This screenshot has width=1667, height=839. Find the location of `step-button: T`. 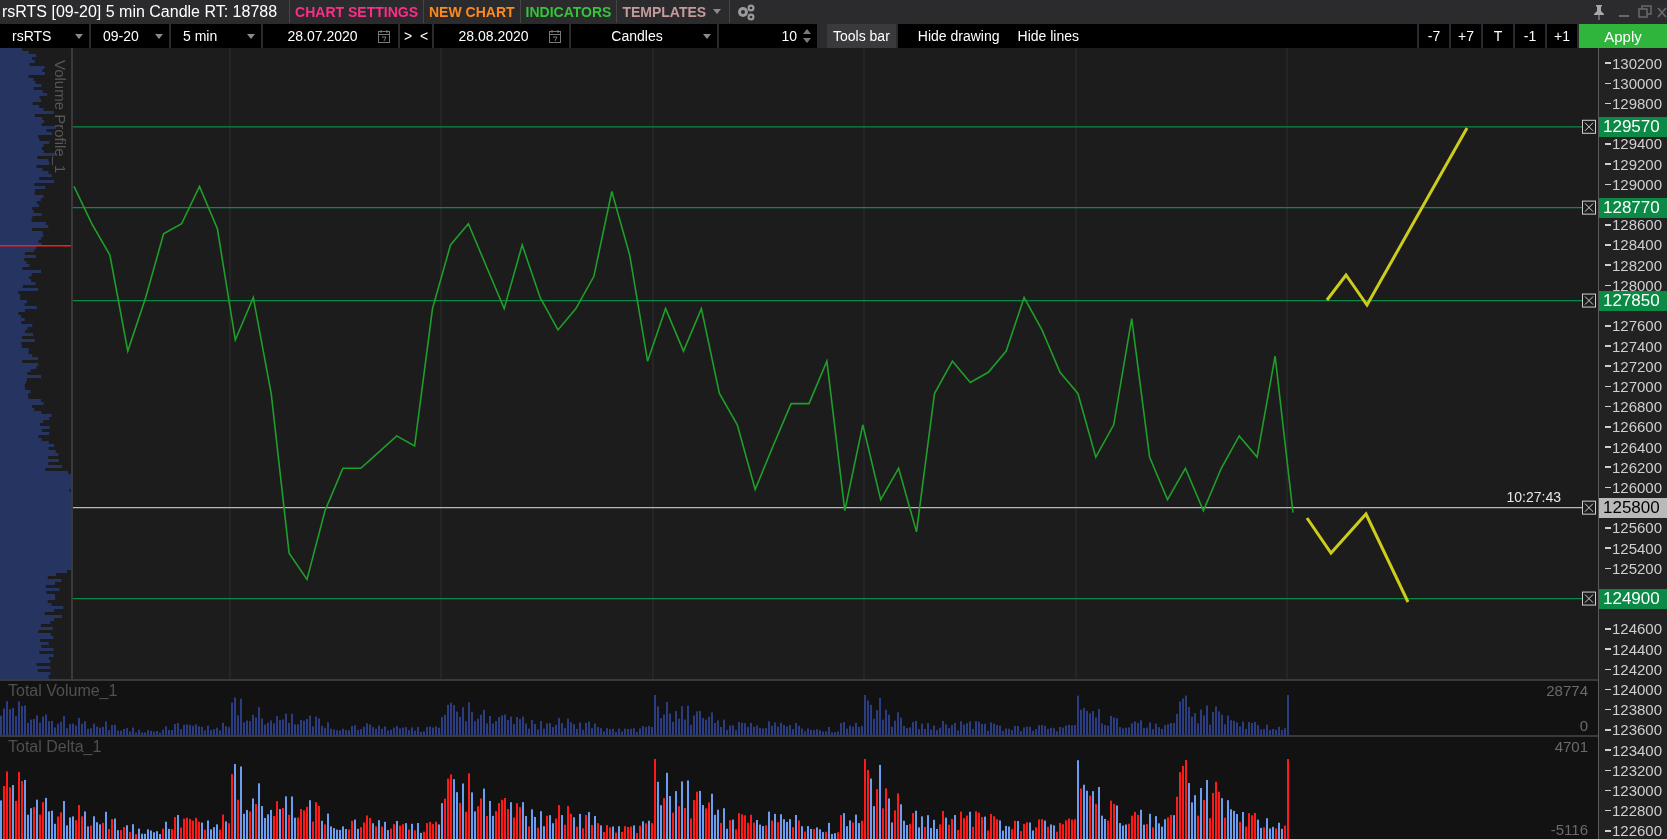

step-button: T is located at coordinates (1498, 36).